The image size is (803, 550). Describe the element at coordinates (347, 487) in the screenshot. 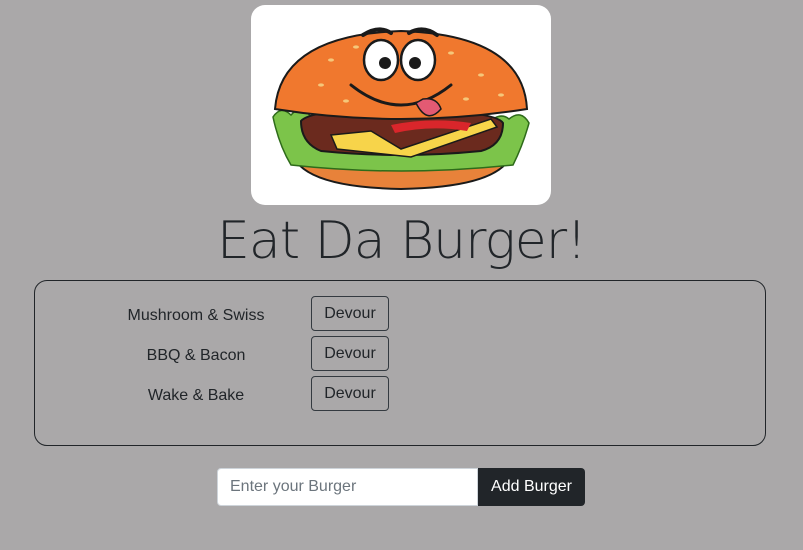

I see `burger-name-input` at that location.